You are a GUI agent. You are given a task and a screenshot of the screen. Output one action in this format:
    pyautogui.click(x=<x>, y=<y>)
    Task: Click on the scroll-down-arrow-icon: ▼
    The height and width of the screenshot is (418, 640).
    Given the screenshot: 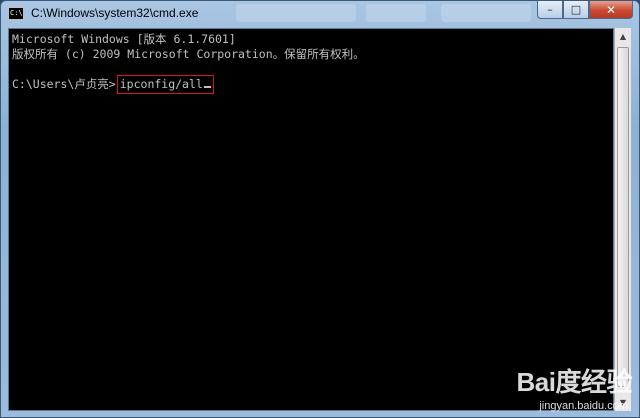 What is the action you would take?
    pyautogui.click(x=623, y=402)
    